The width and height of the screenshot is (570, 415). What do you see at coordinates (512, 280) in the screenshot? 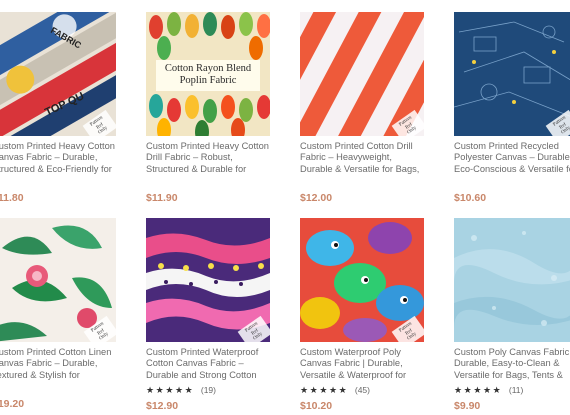
I see `product-image` at bounding box center [512, 280].